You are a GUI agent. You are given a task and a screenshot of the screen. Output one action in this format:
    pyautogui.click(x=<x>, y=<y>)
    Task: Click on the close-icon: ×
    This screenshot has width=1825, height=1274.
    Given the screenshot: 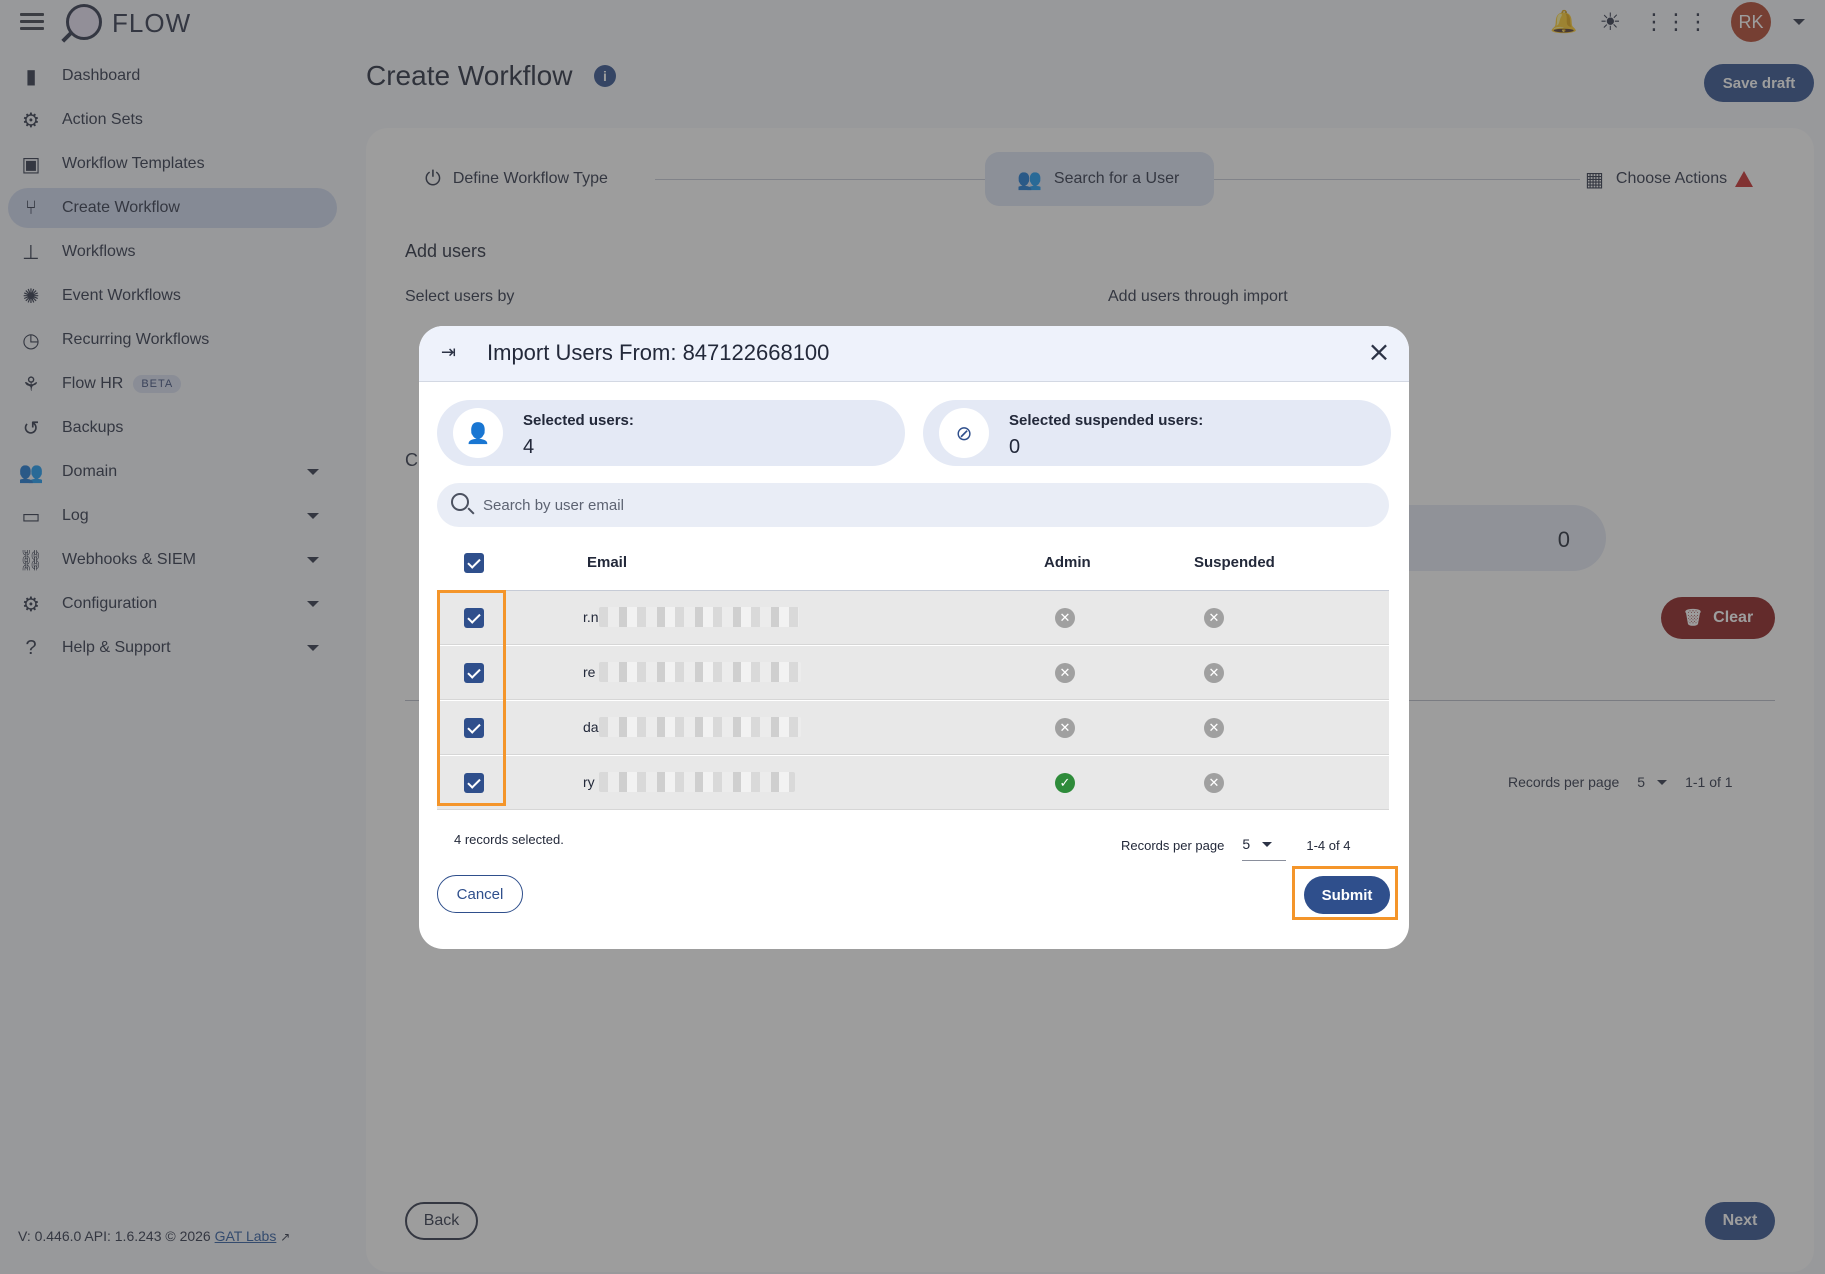 What is the action you would take?
    pyautogui.click(x=1379, y=352)
    